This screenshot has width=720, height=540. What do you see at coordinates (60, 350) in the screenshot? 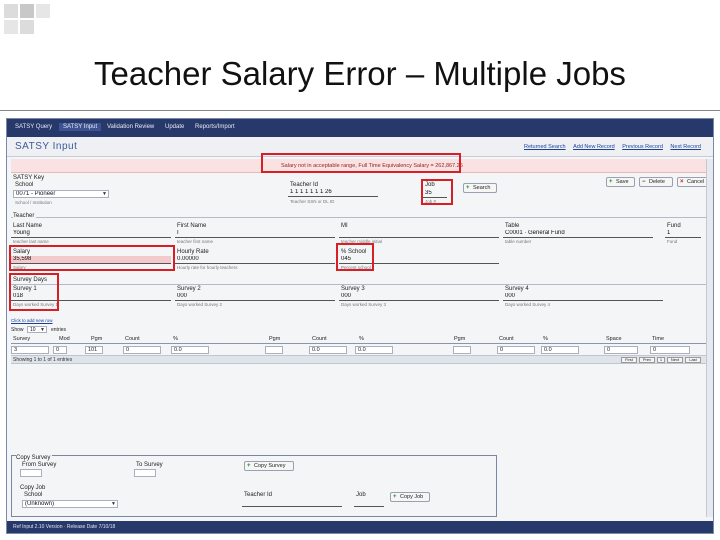
I see `cell-mod: 0` at bounding box center [60, 350].